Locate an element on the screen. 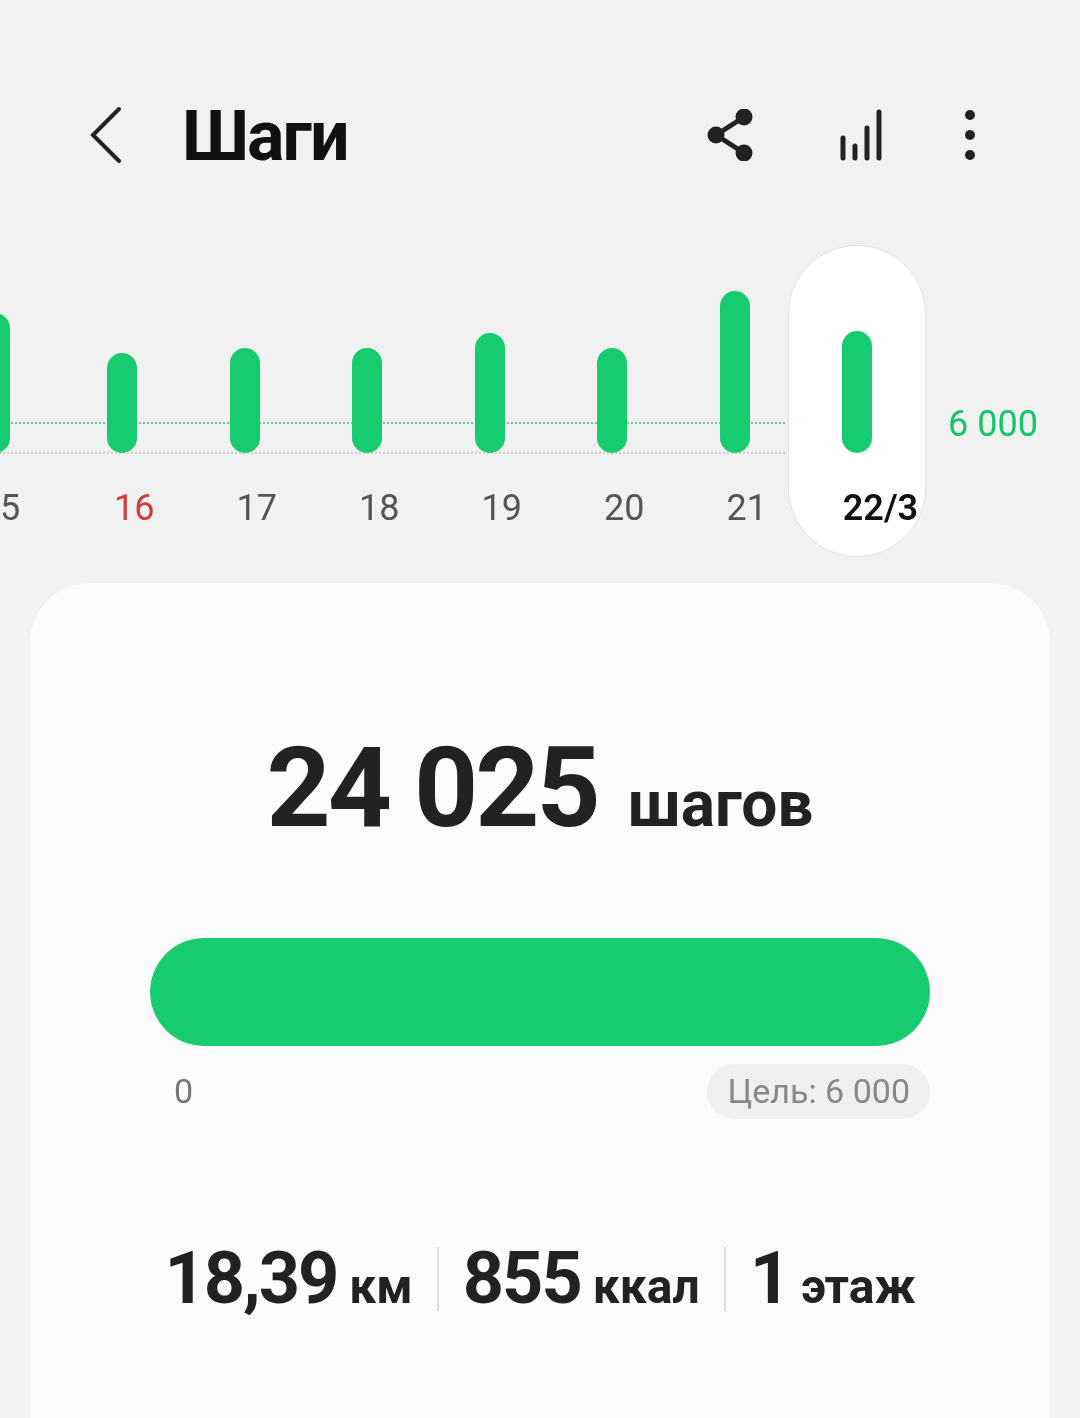 The image size is (1080, 1418). stat-unit: км is located at coordinates (381, 1287).